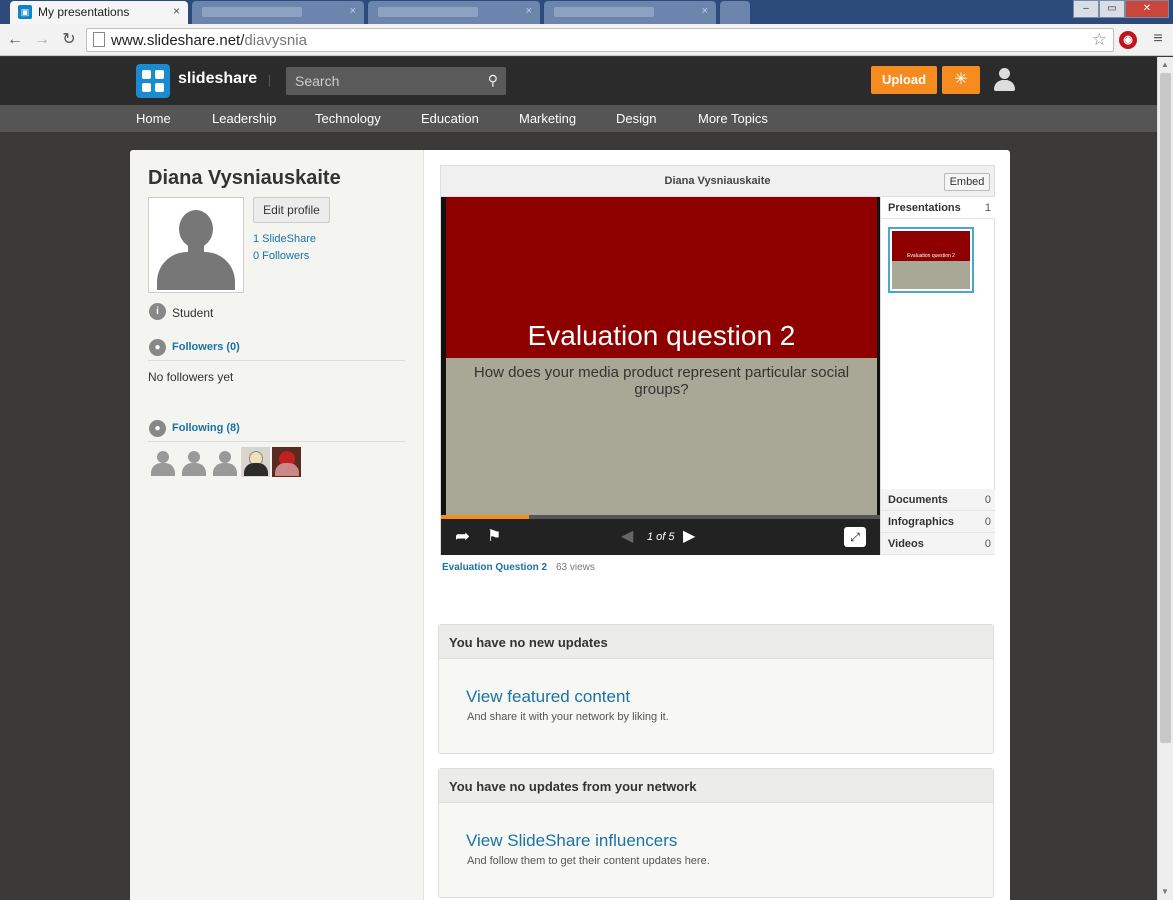  I want to click on page-icon, so click(99, 39).